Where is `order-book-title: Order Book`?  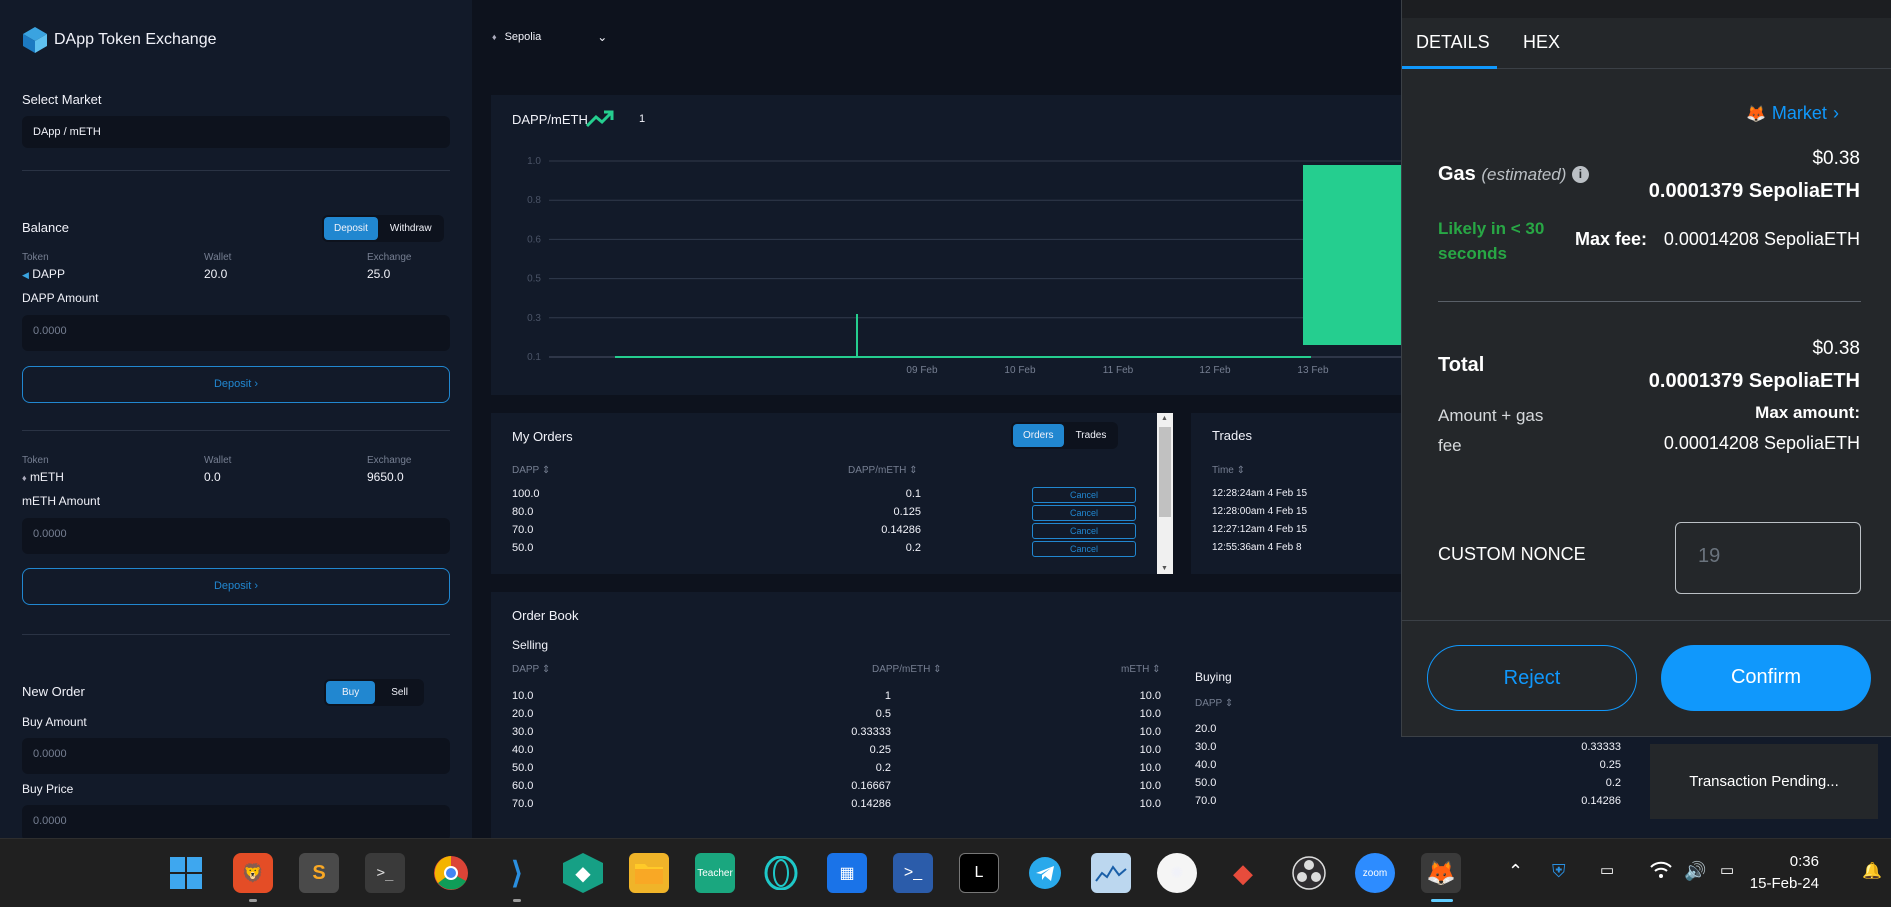 order-book-title: Order Book is located at coordinates (545, 615).